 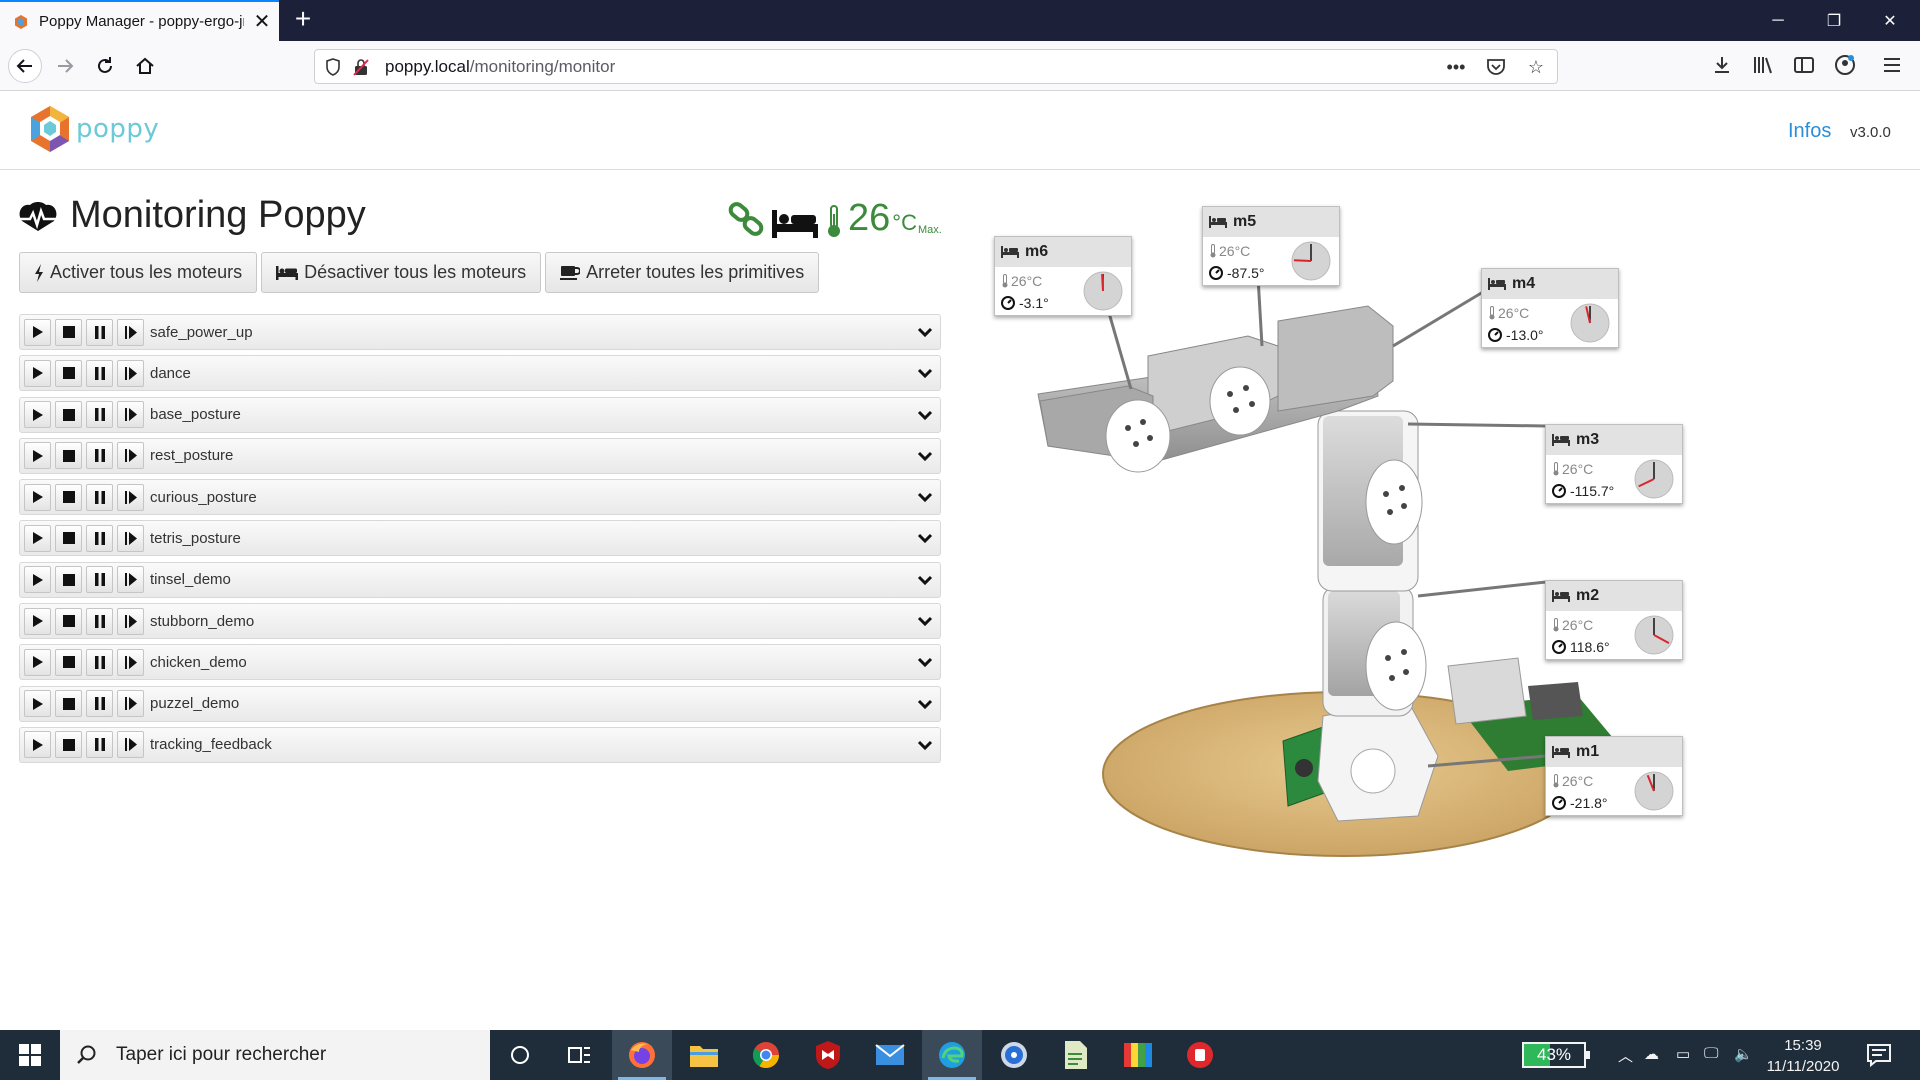 I want to click on taskbar-app-red-circle, so click(x=1200, y=1055).